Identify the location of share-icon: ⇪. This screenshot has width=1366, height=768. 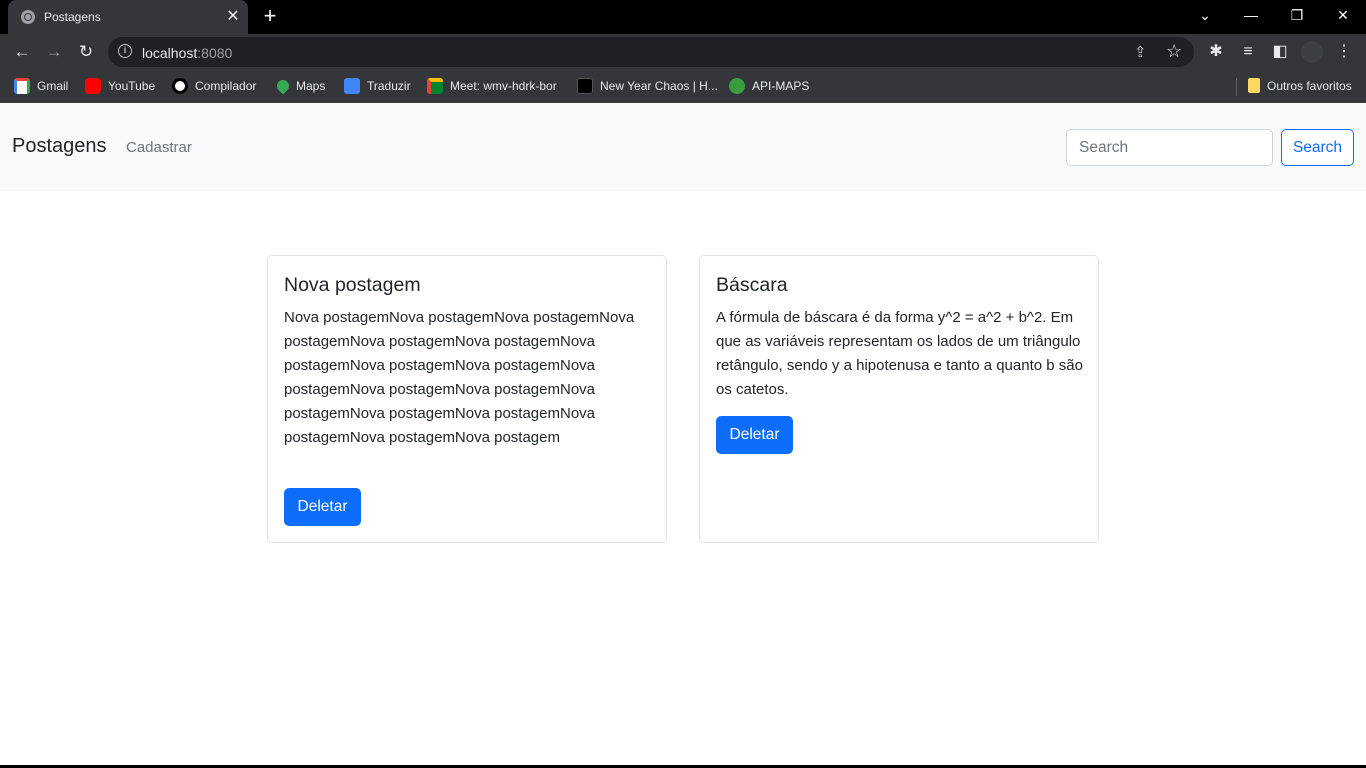
(1140, 52).